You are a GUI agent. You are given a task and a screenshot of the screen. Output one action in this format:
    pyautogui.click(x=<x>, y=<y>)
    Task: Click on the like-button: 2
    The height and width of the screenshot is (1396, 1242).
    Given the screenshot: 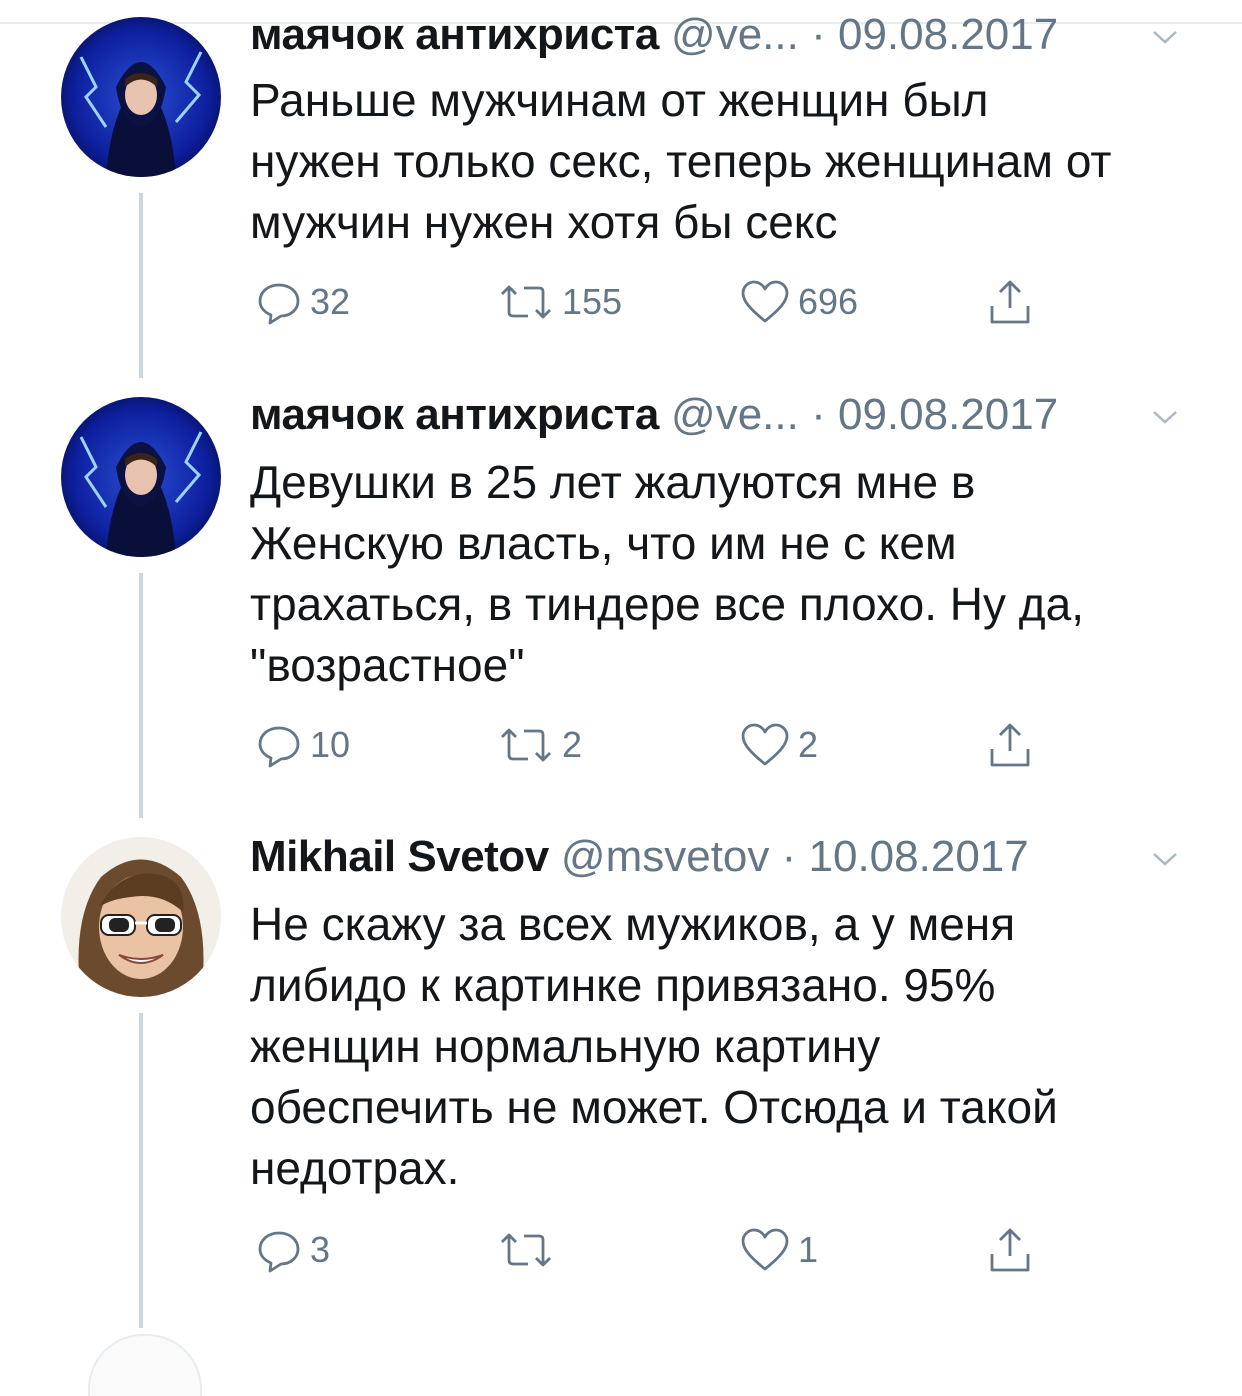 What is the action you would take?
    pyautogui.click(x=779, y=745)
    